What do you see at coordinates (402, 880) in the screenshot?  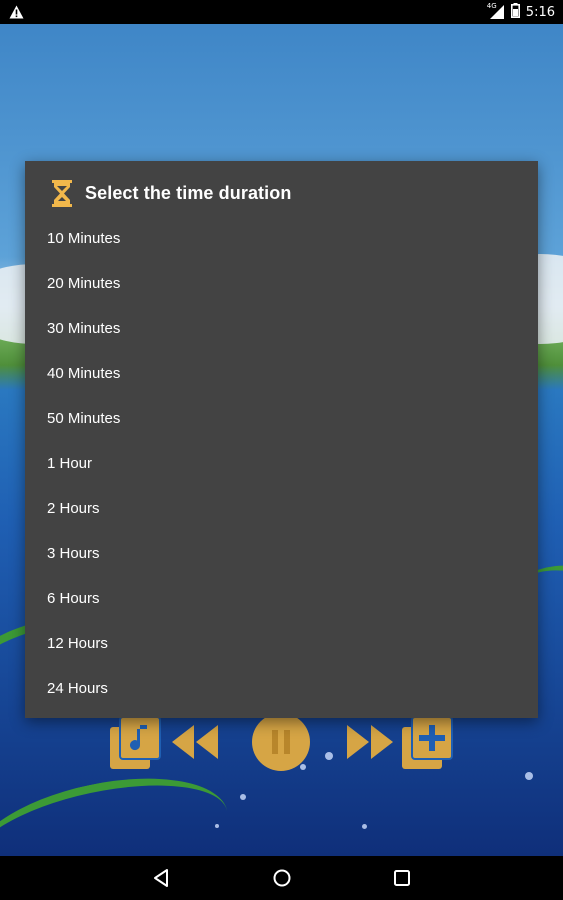 I see `recents-icon` at bounding box center [402, 880].